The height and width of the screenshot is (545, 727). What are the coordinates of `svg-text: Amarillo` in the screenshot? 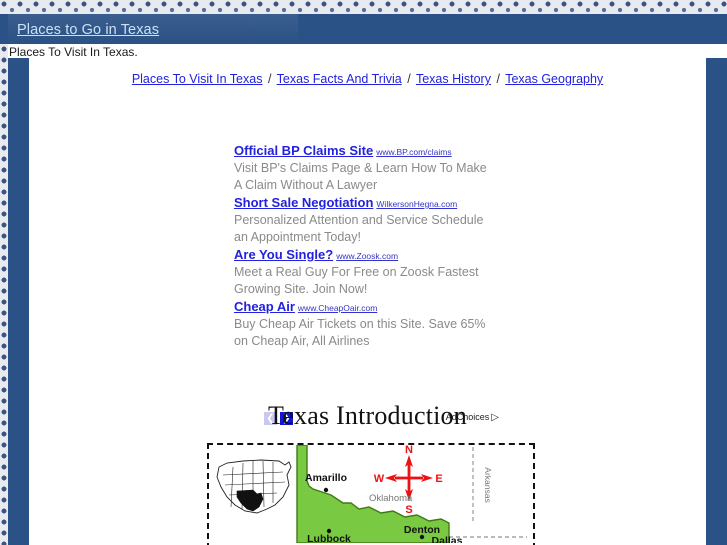 It's located at (326, 478).